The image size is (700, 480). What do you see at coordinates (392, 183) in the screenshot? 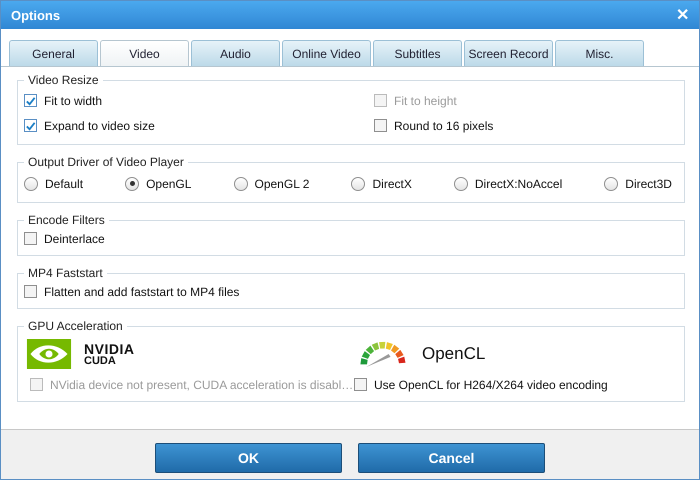
I see `radio-label: DirectX` at bounding box center [392, 183].